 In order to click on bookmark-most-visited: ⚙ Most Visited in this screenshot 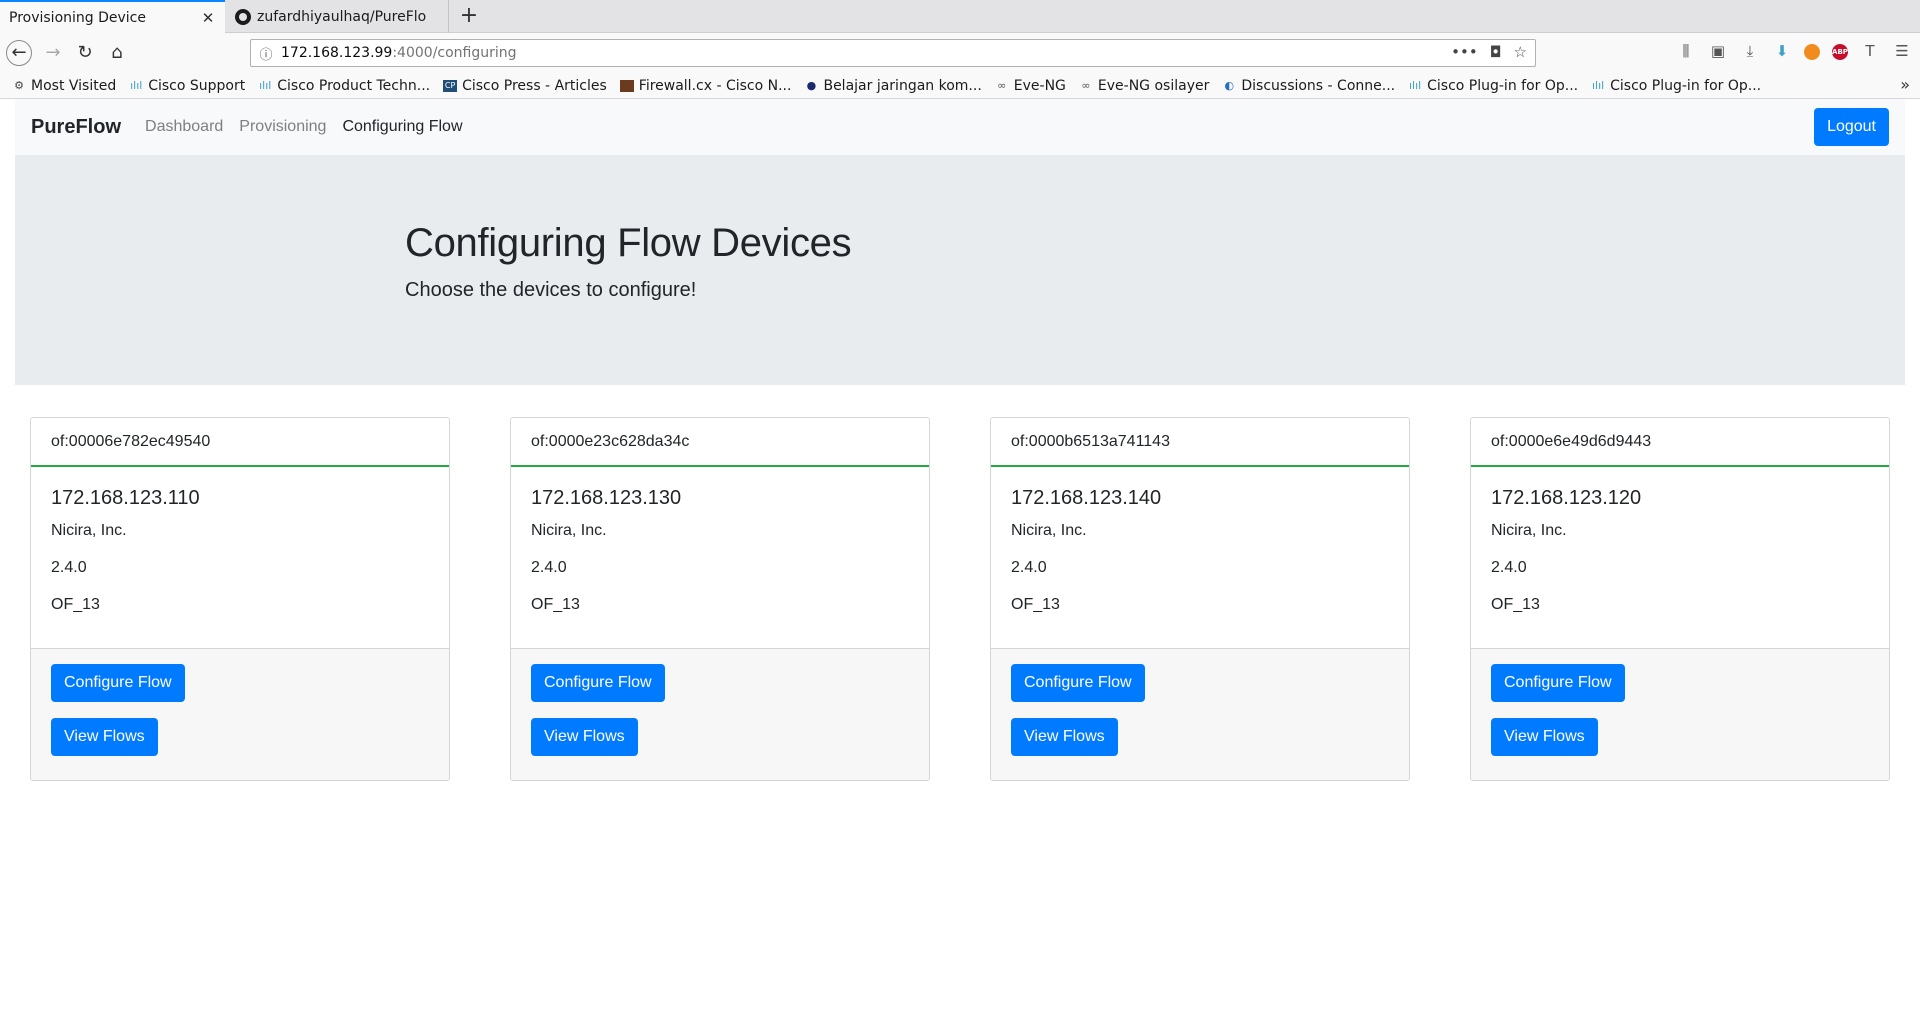, I will do `click(64, 86)`.